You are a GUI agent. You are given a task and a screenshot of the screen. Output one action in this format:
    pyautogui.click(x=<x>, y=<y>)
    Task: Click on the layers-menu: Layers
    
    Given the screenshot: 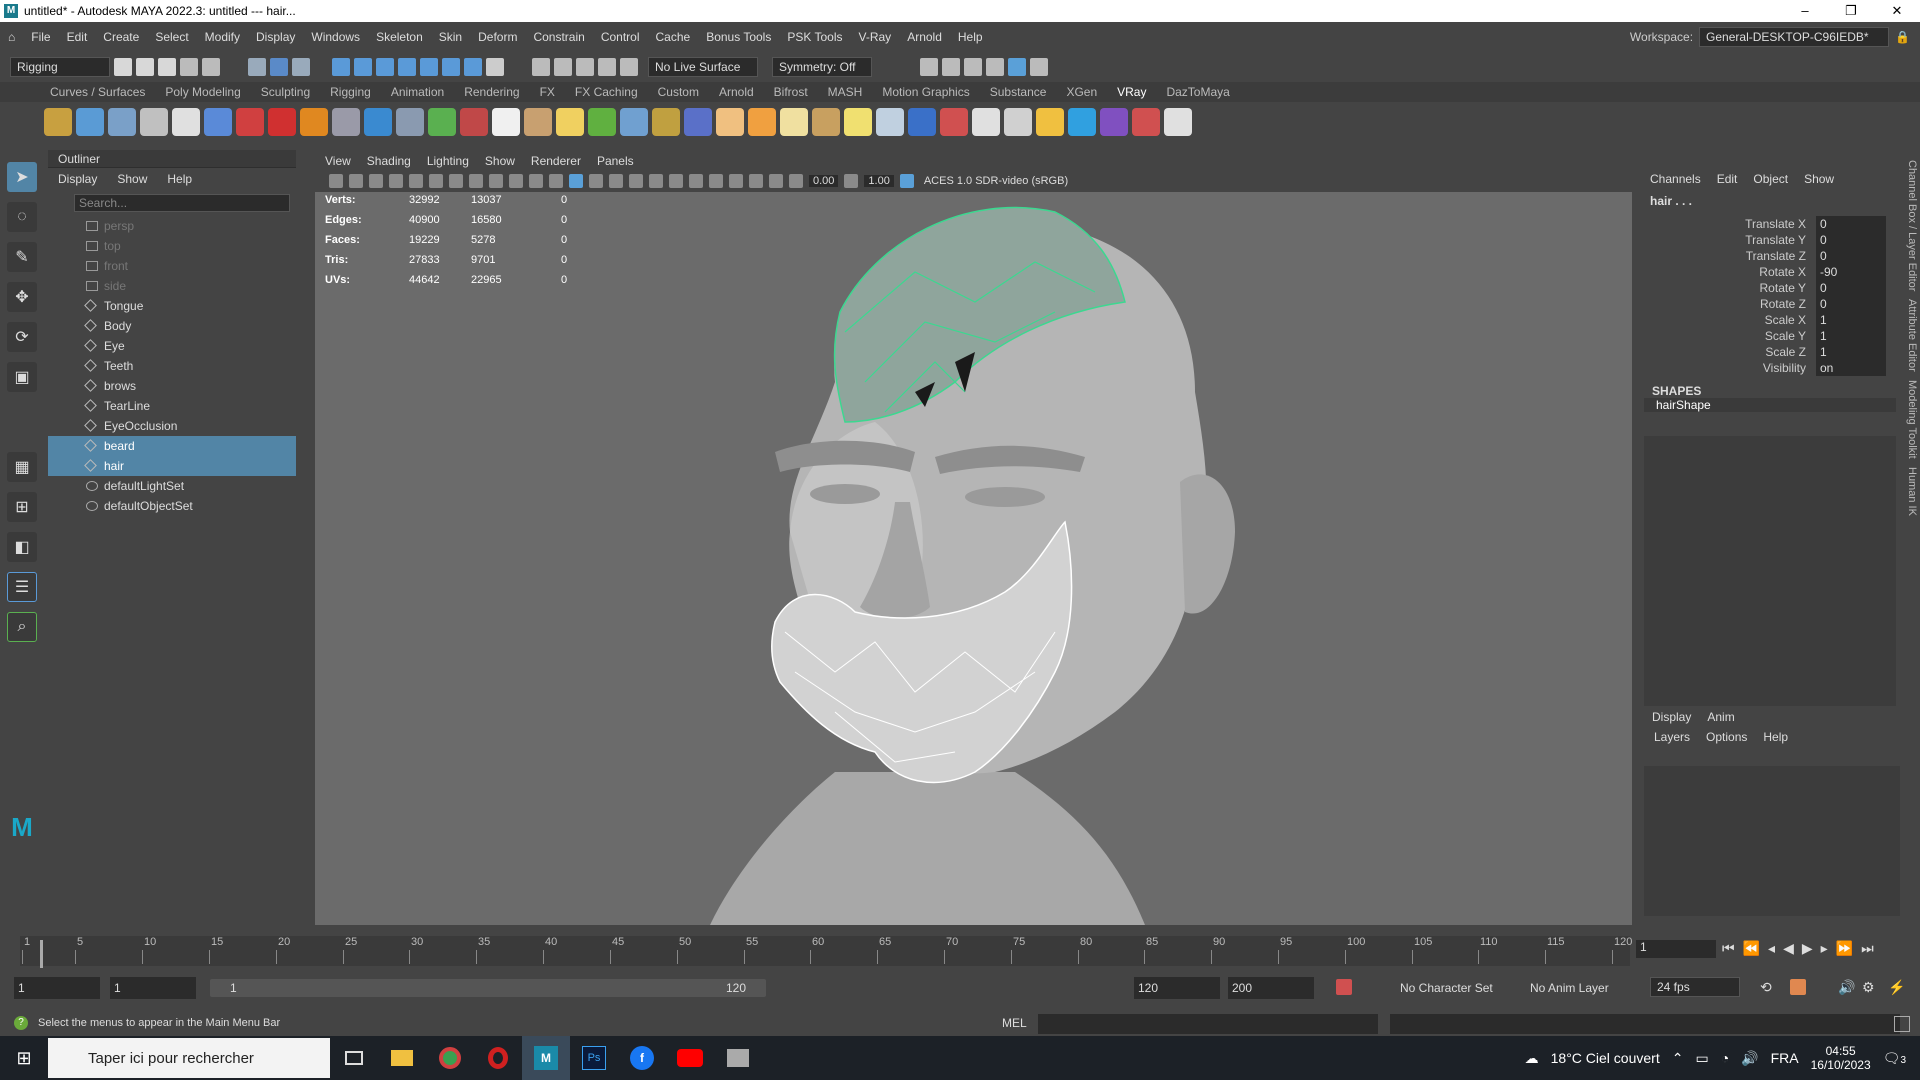 What is the action you would take?
    pyautogui.click(x=1672, y=737)
    